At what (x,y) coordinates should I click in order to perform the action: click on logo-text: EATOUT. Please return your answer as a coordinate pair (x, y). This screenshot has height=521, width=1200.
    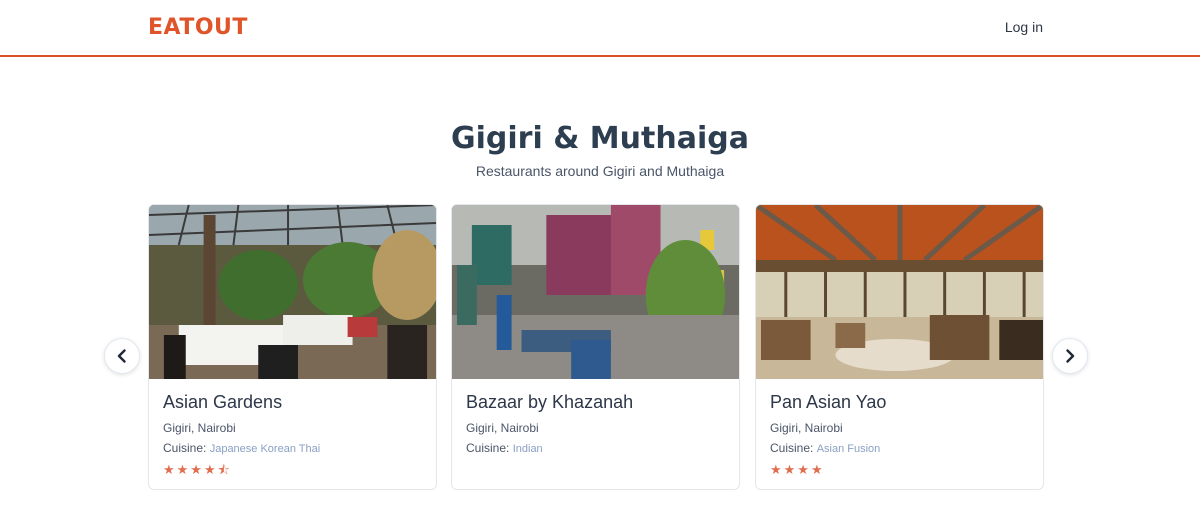
    Looking at the image, I should click on (198, 27).